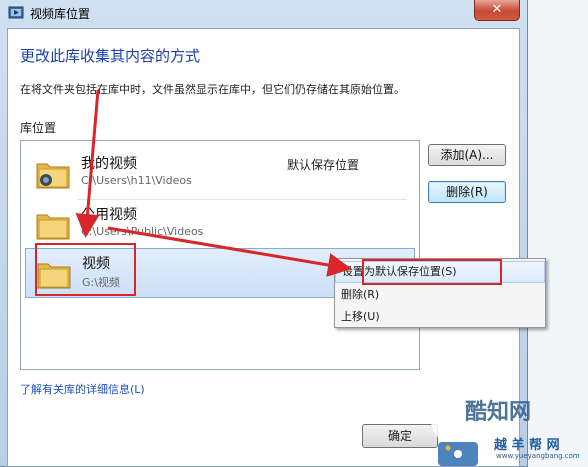  Describe the element at coordinates (82, 389) in the screenshot. I see `learn-more-link: 了解有关库的详细信息(L)` at that location.